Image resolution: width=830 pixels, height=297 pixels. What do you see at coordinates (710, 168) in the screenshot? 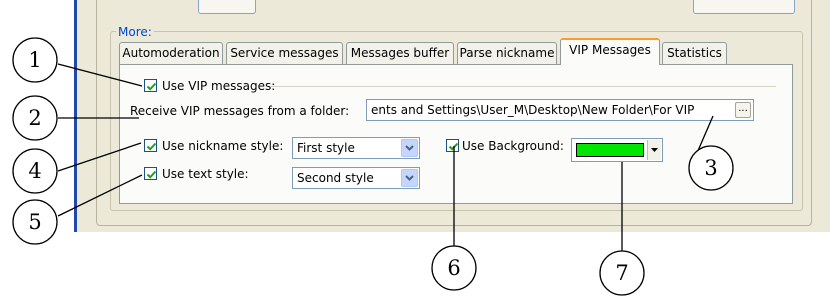
I see `callout-label-3: 3` at bounding box center [710, 168].